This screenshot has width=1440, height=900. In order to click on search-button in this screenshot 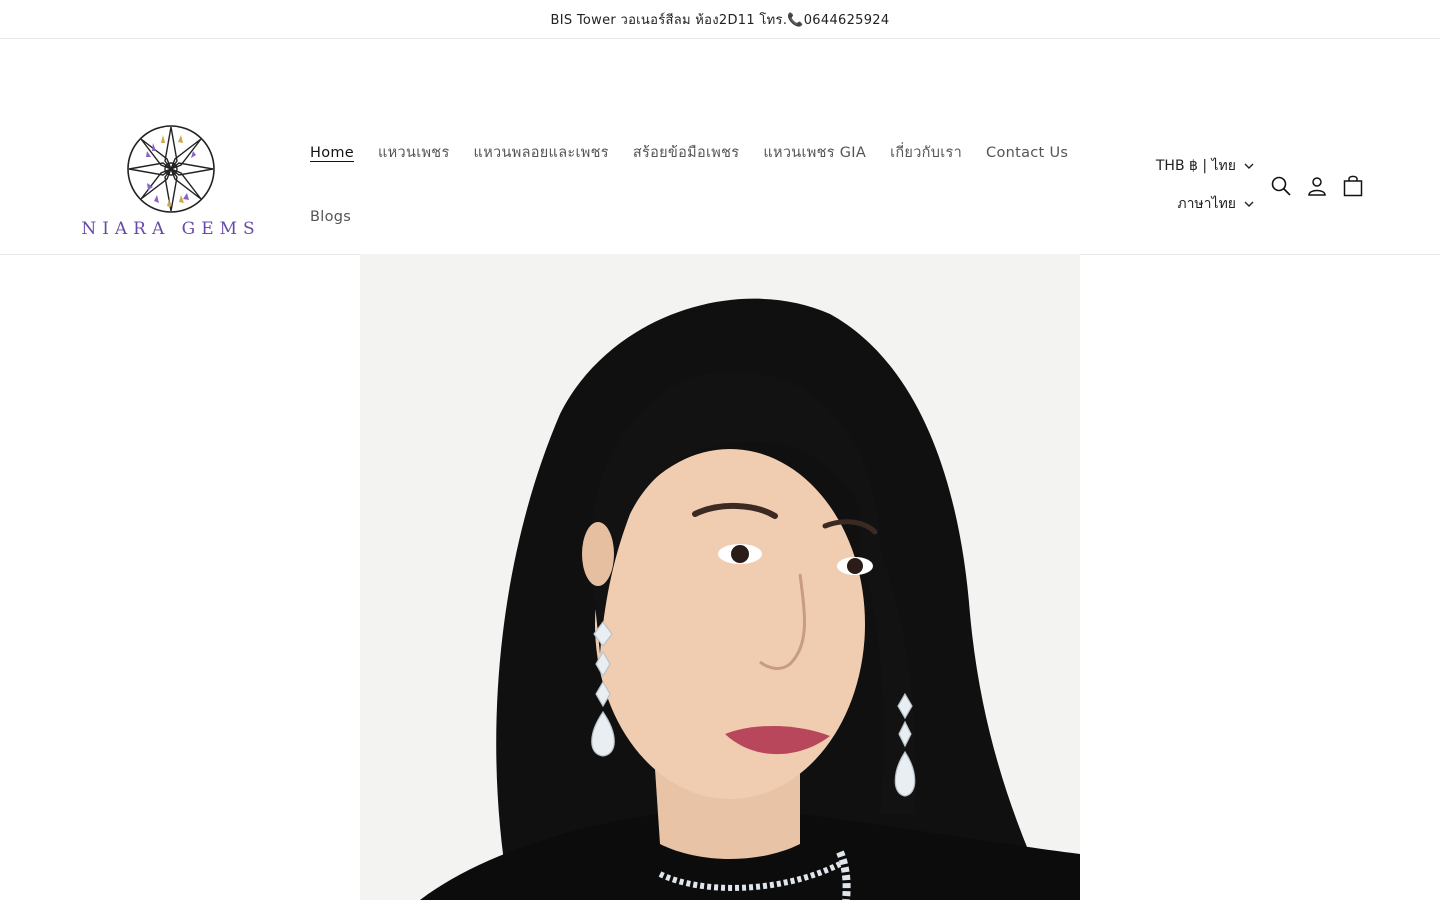, I will do `click(1281, 186)`.